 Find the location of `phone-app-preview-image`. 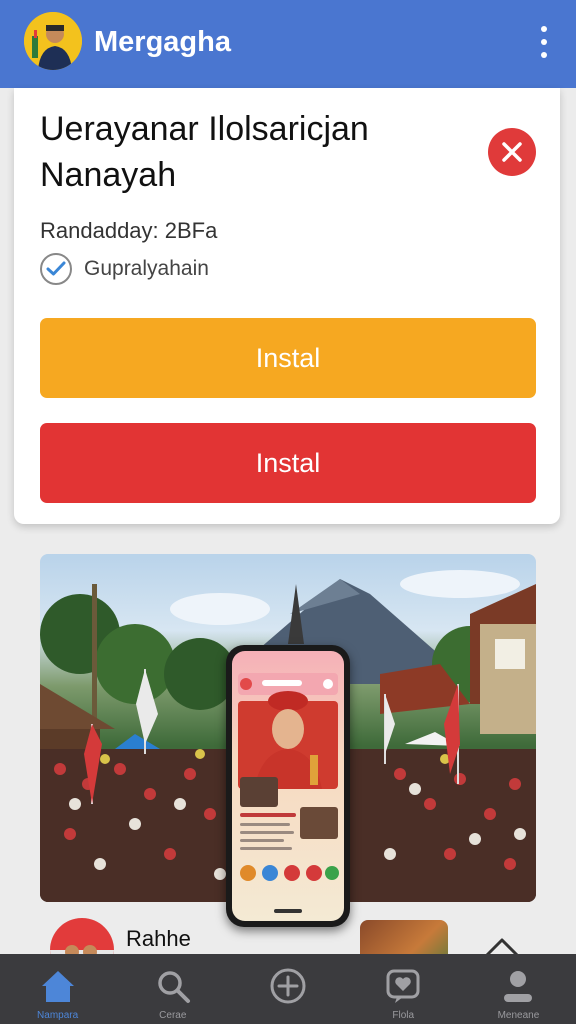

phone-app-preview-image is located at coordinates (288, 793).